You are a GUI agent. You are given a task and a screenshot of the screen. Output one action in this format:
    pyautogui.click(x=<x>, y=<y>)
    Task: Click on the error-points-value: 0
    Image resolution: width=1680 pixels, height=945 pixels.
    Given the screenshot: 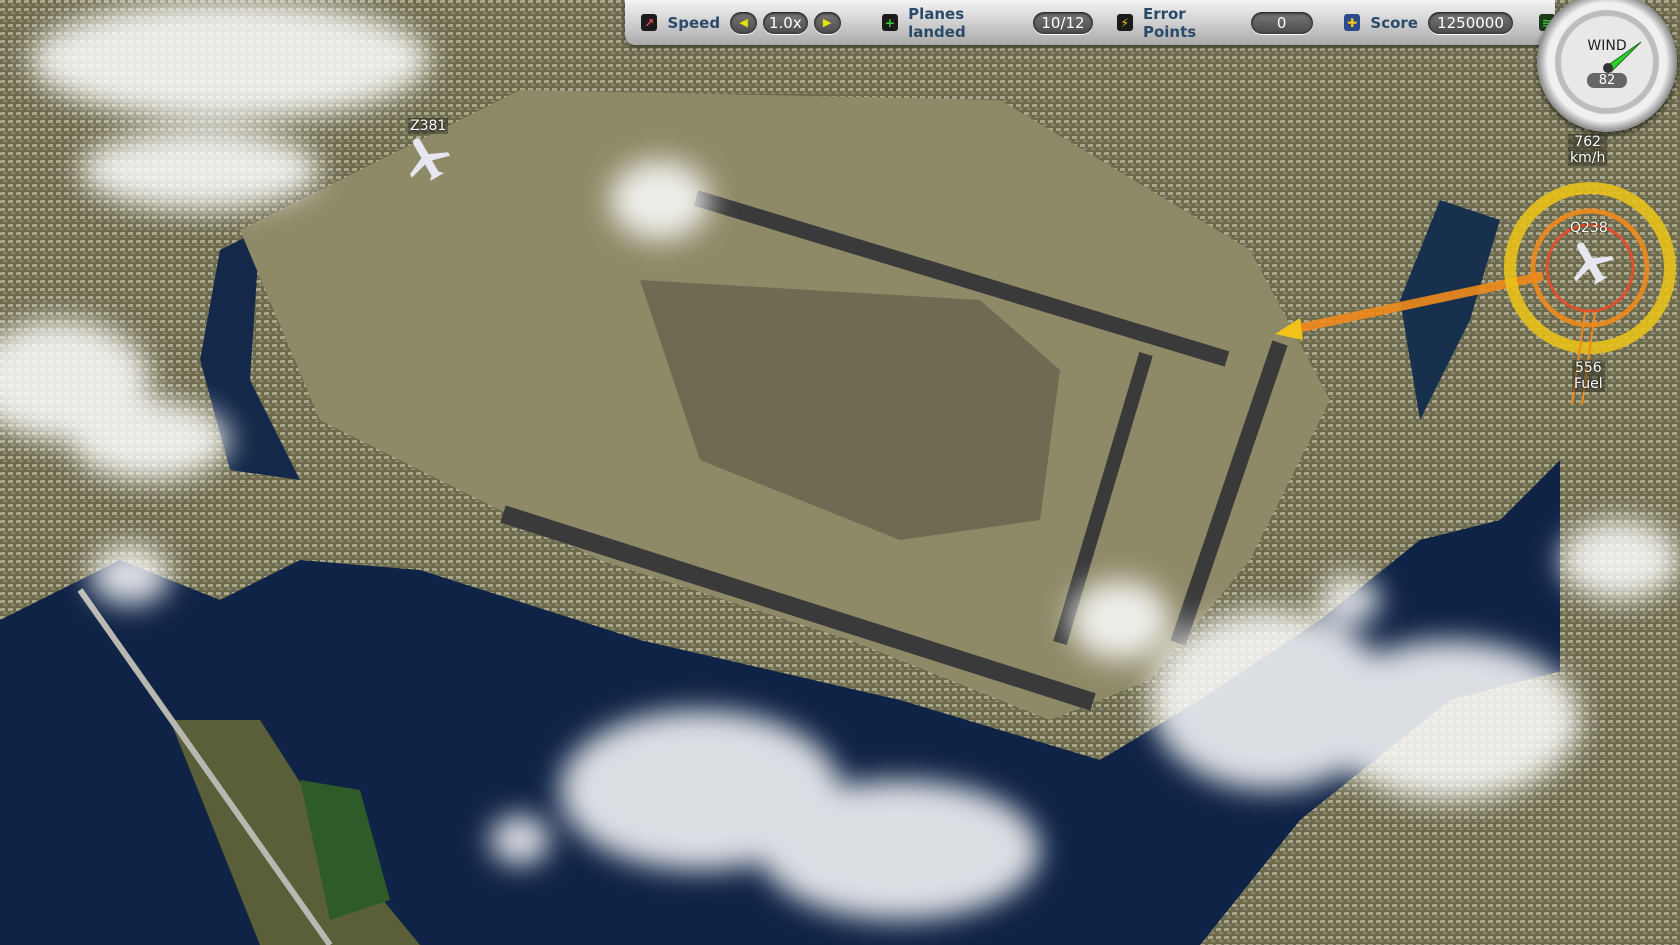 What is the action you would take?
    pyautogui.click(x=1281, y=22)
    